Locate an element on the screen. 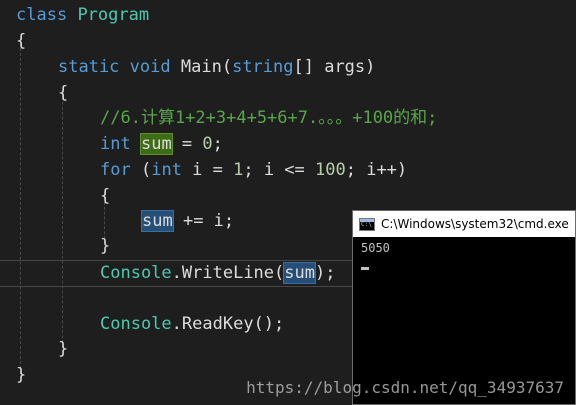  code-line-1: class Program is located at coordinates (82, 15).